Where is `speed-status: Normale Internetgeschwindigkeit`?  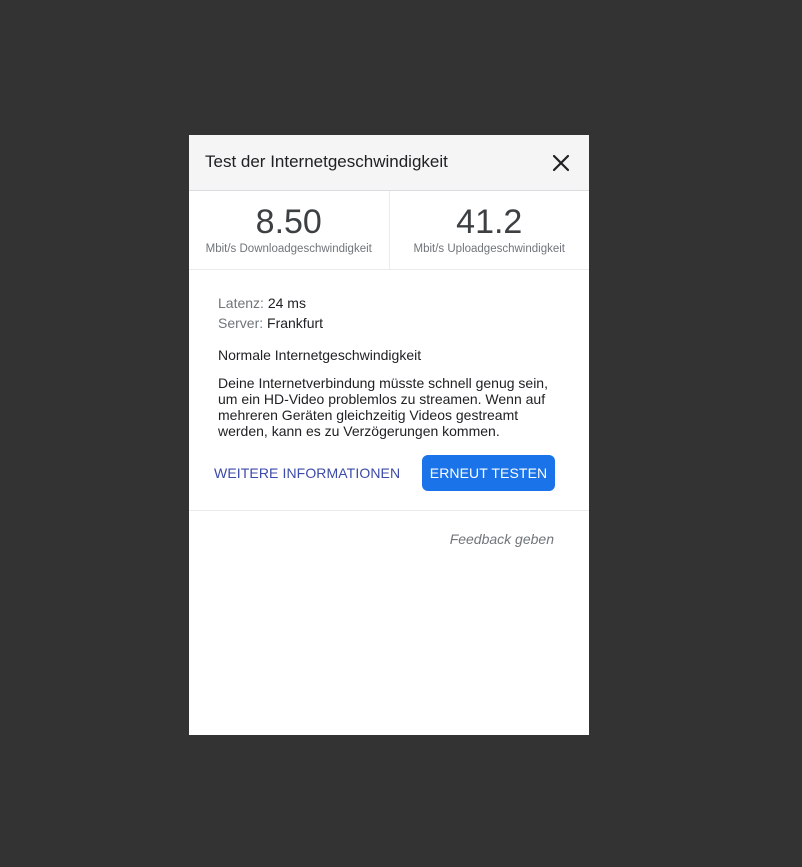
speed-status: Normale Internetgeschwindigkeit is located at coordinates (320, 355).